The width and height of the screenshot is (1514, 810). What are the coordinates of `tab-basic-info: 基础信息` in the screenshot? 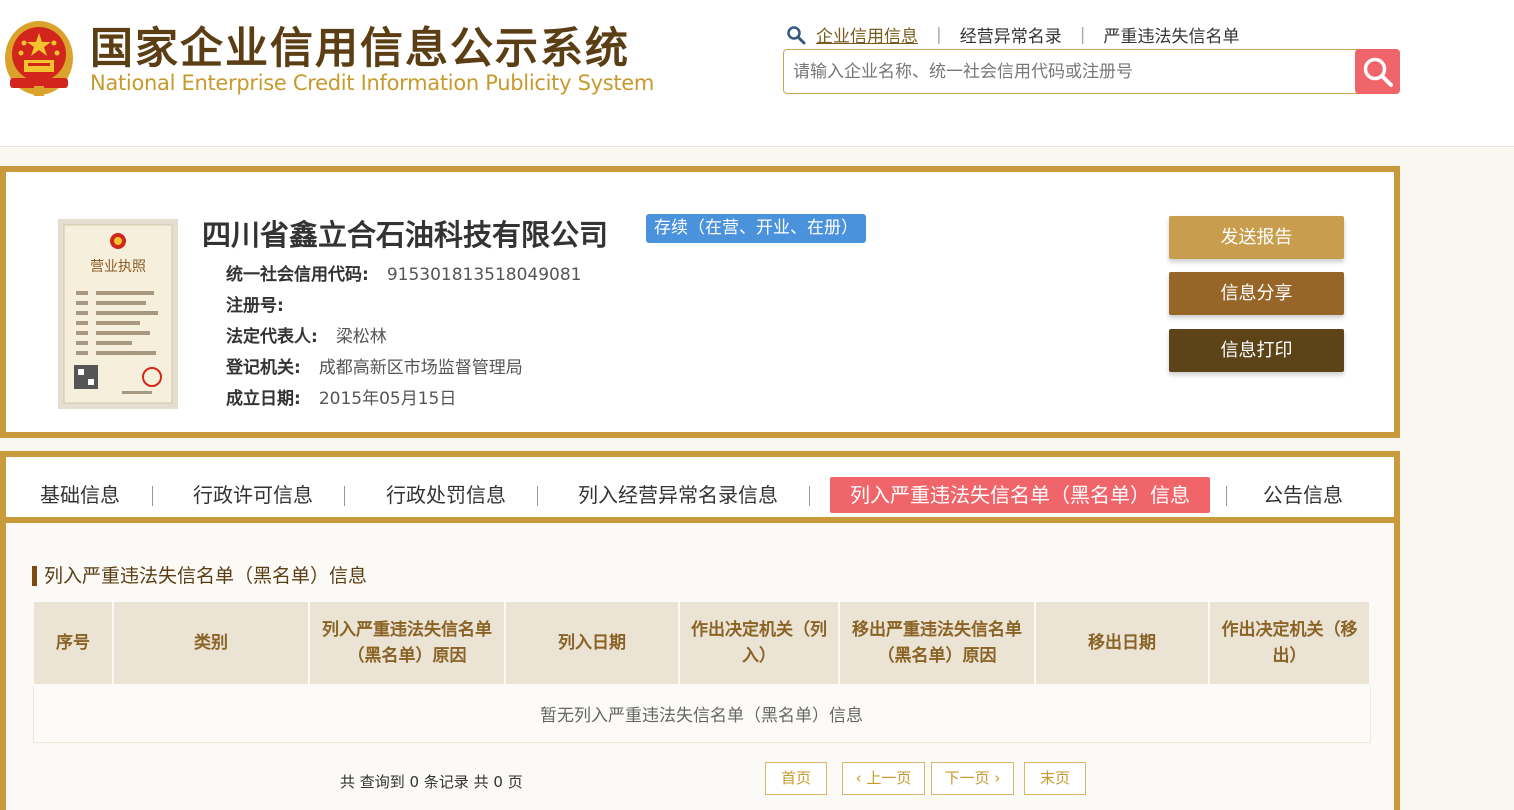 It's located at (80, 495).